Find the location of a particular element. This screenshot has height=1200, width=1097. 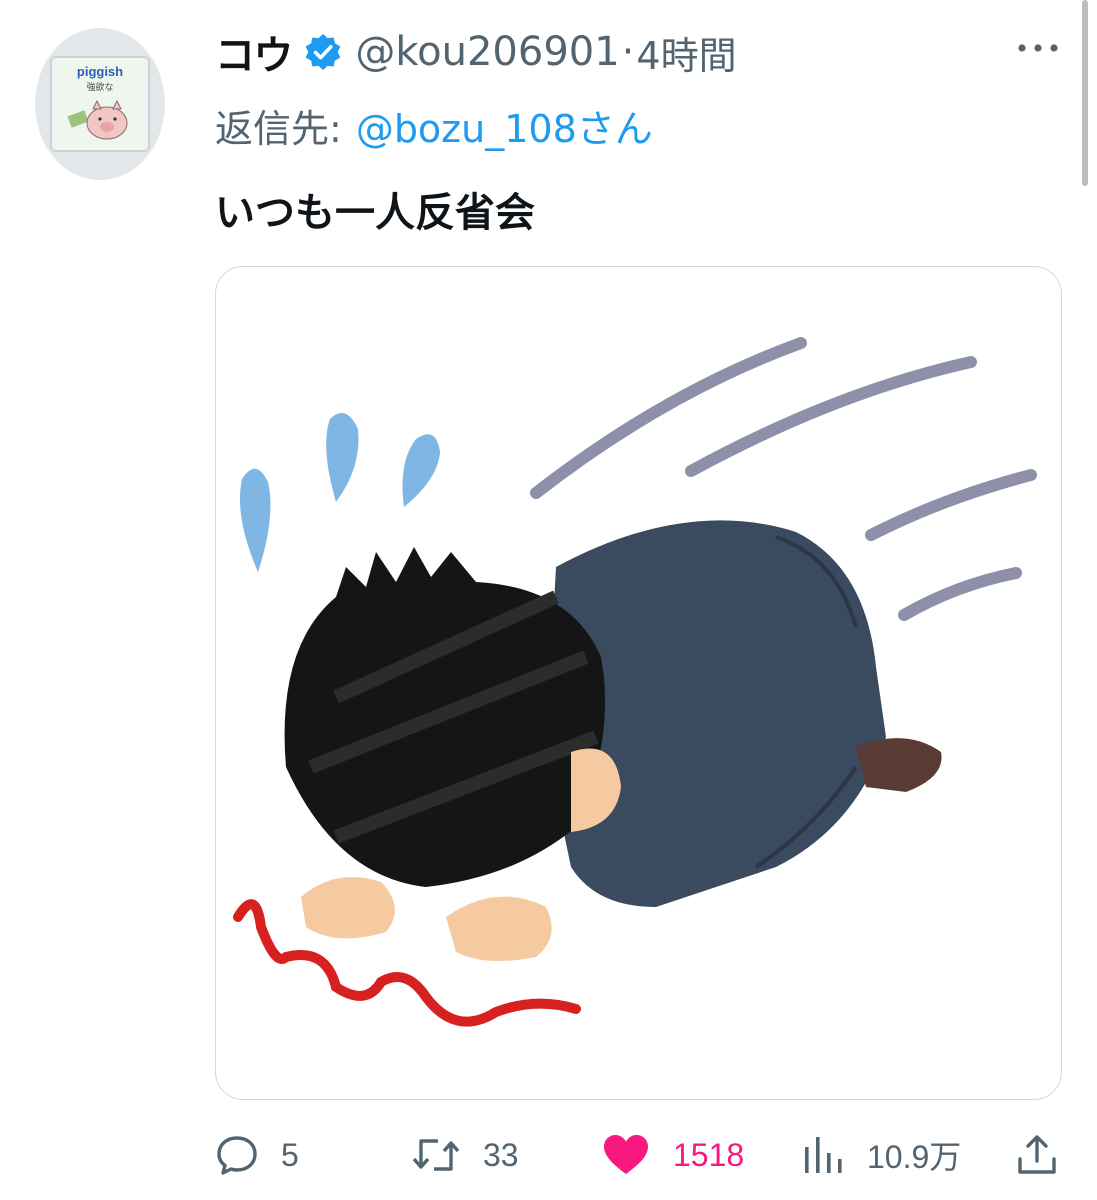

action-bar: 5 33 1518 10.9万 is located at coordinates (640, 1155).